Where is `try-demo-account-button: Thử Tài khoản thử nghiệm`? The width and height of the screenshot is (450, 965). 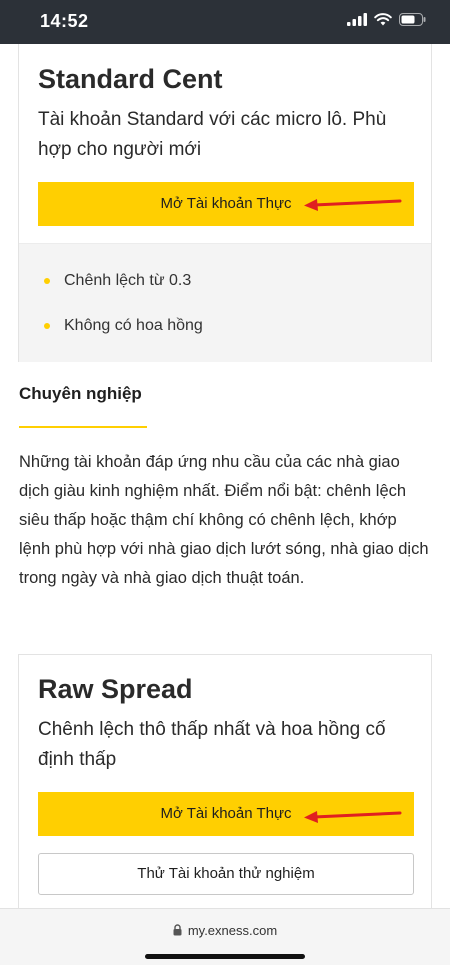
try-demo-account-button: Thử Tài khoản thử nghiệm is located at coordinates (226, 874).